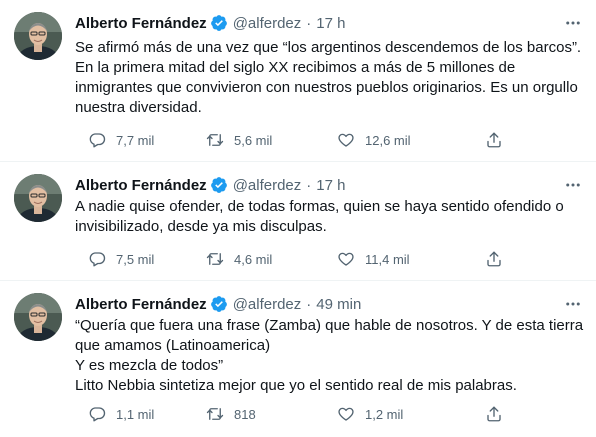  I want to click on tweet-text-line: invisibilizado, desde ya mis disculpas., so click(201, 226).